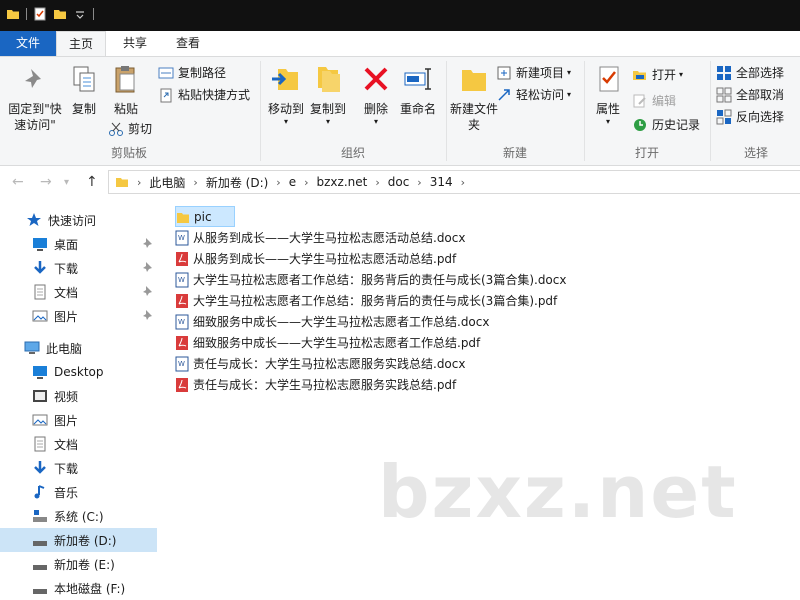  What do you see at coordinates (376, 95) in the screenshot?
I see `delete-button: 删除 ▾` at bounding box center [376, 95].